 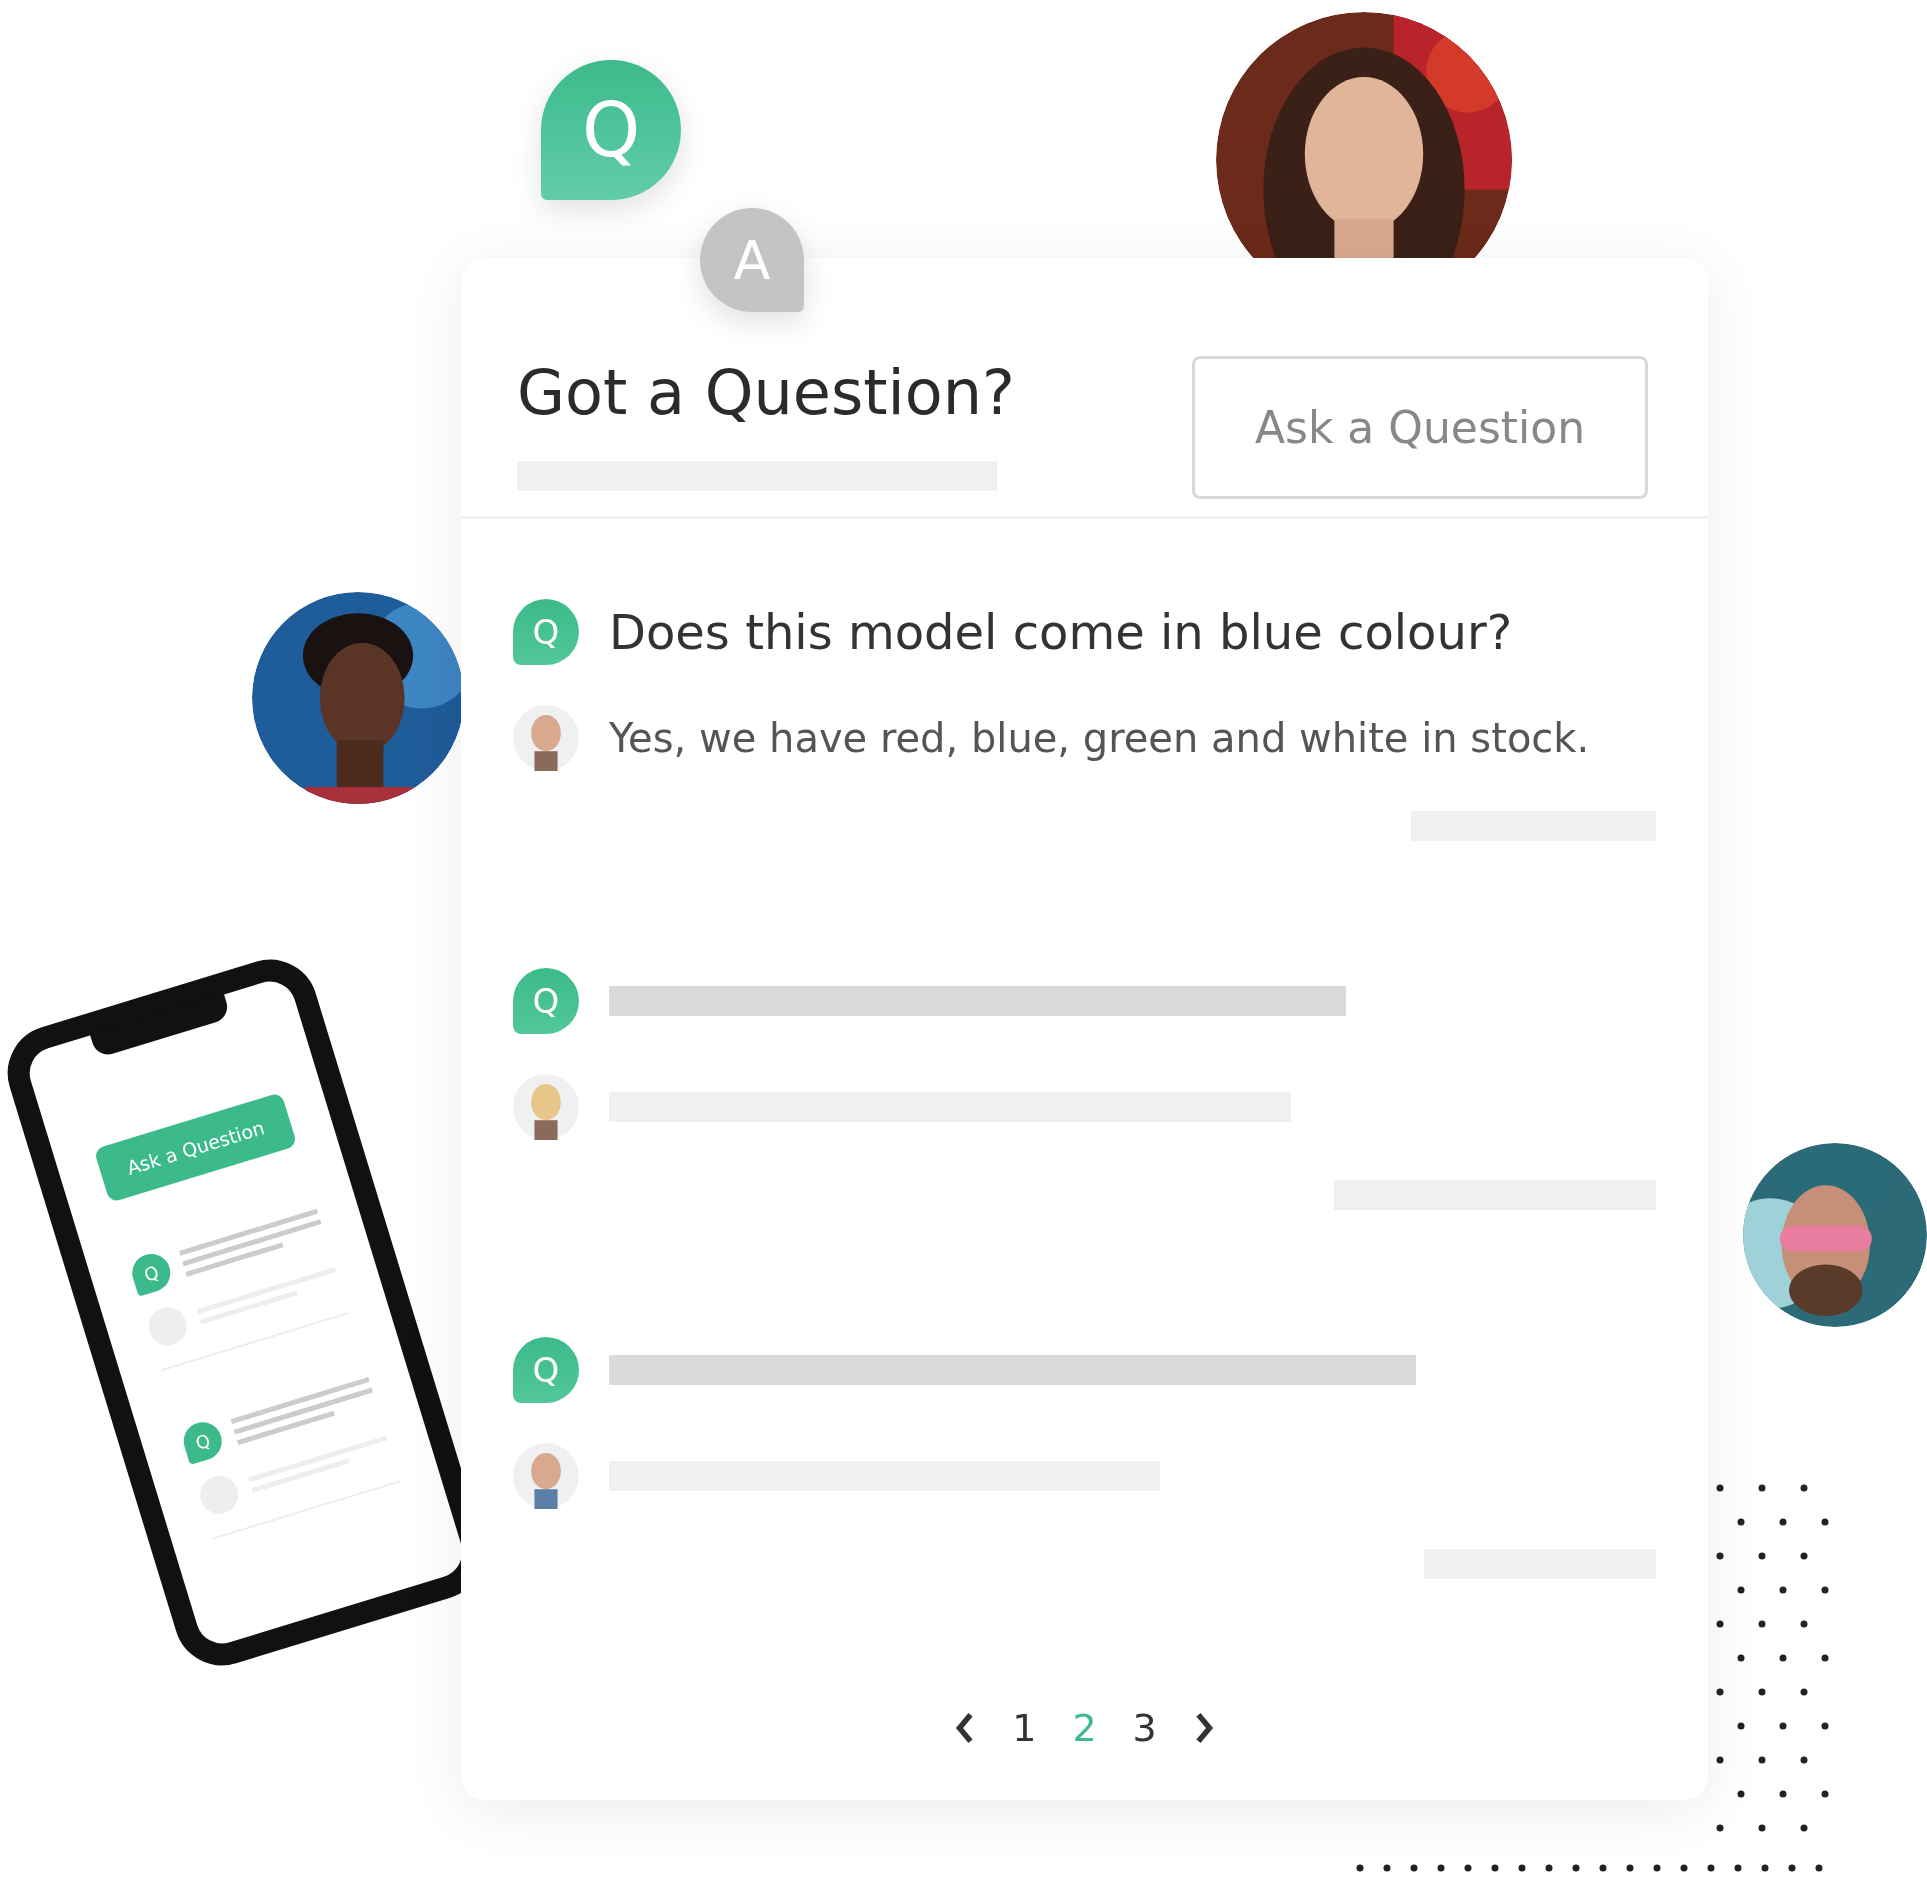 What do you see at coordinates (1061, 632) in the screenshot?
I see `question-text: Does this model come in blue colour?` at bounding box center [1061, 632].